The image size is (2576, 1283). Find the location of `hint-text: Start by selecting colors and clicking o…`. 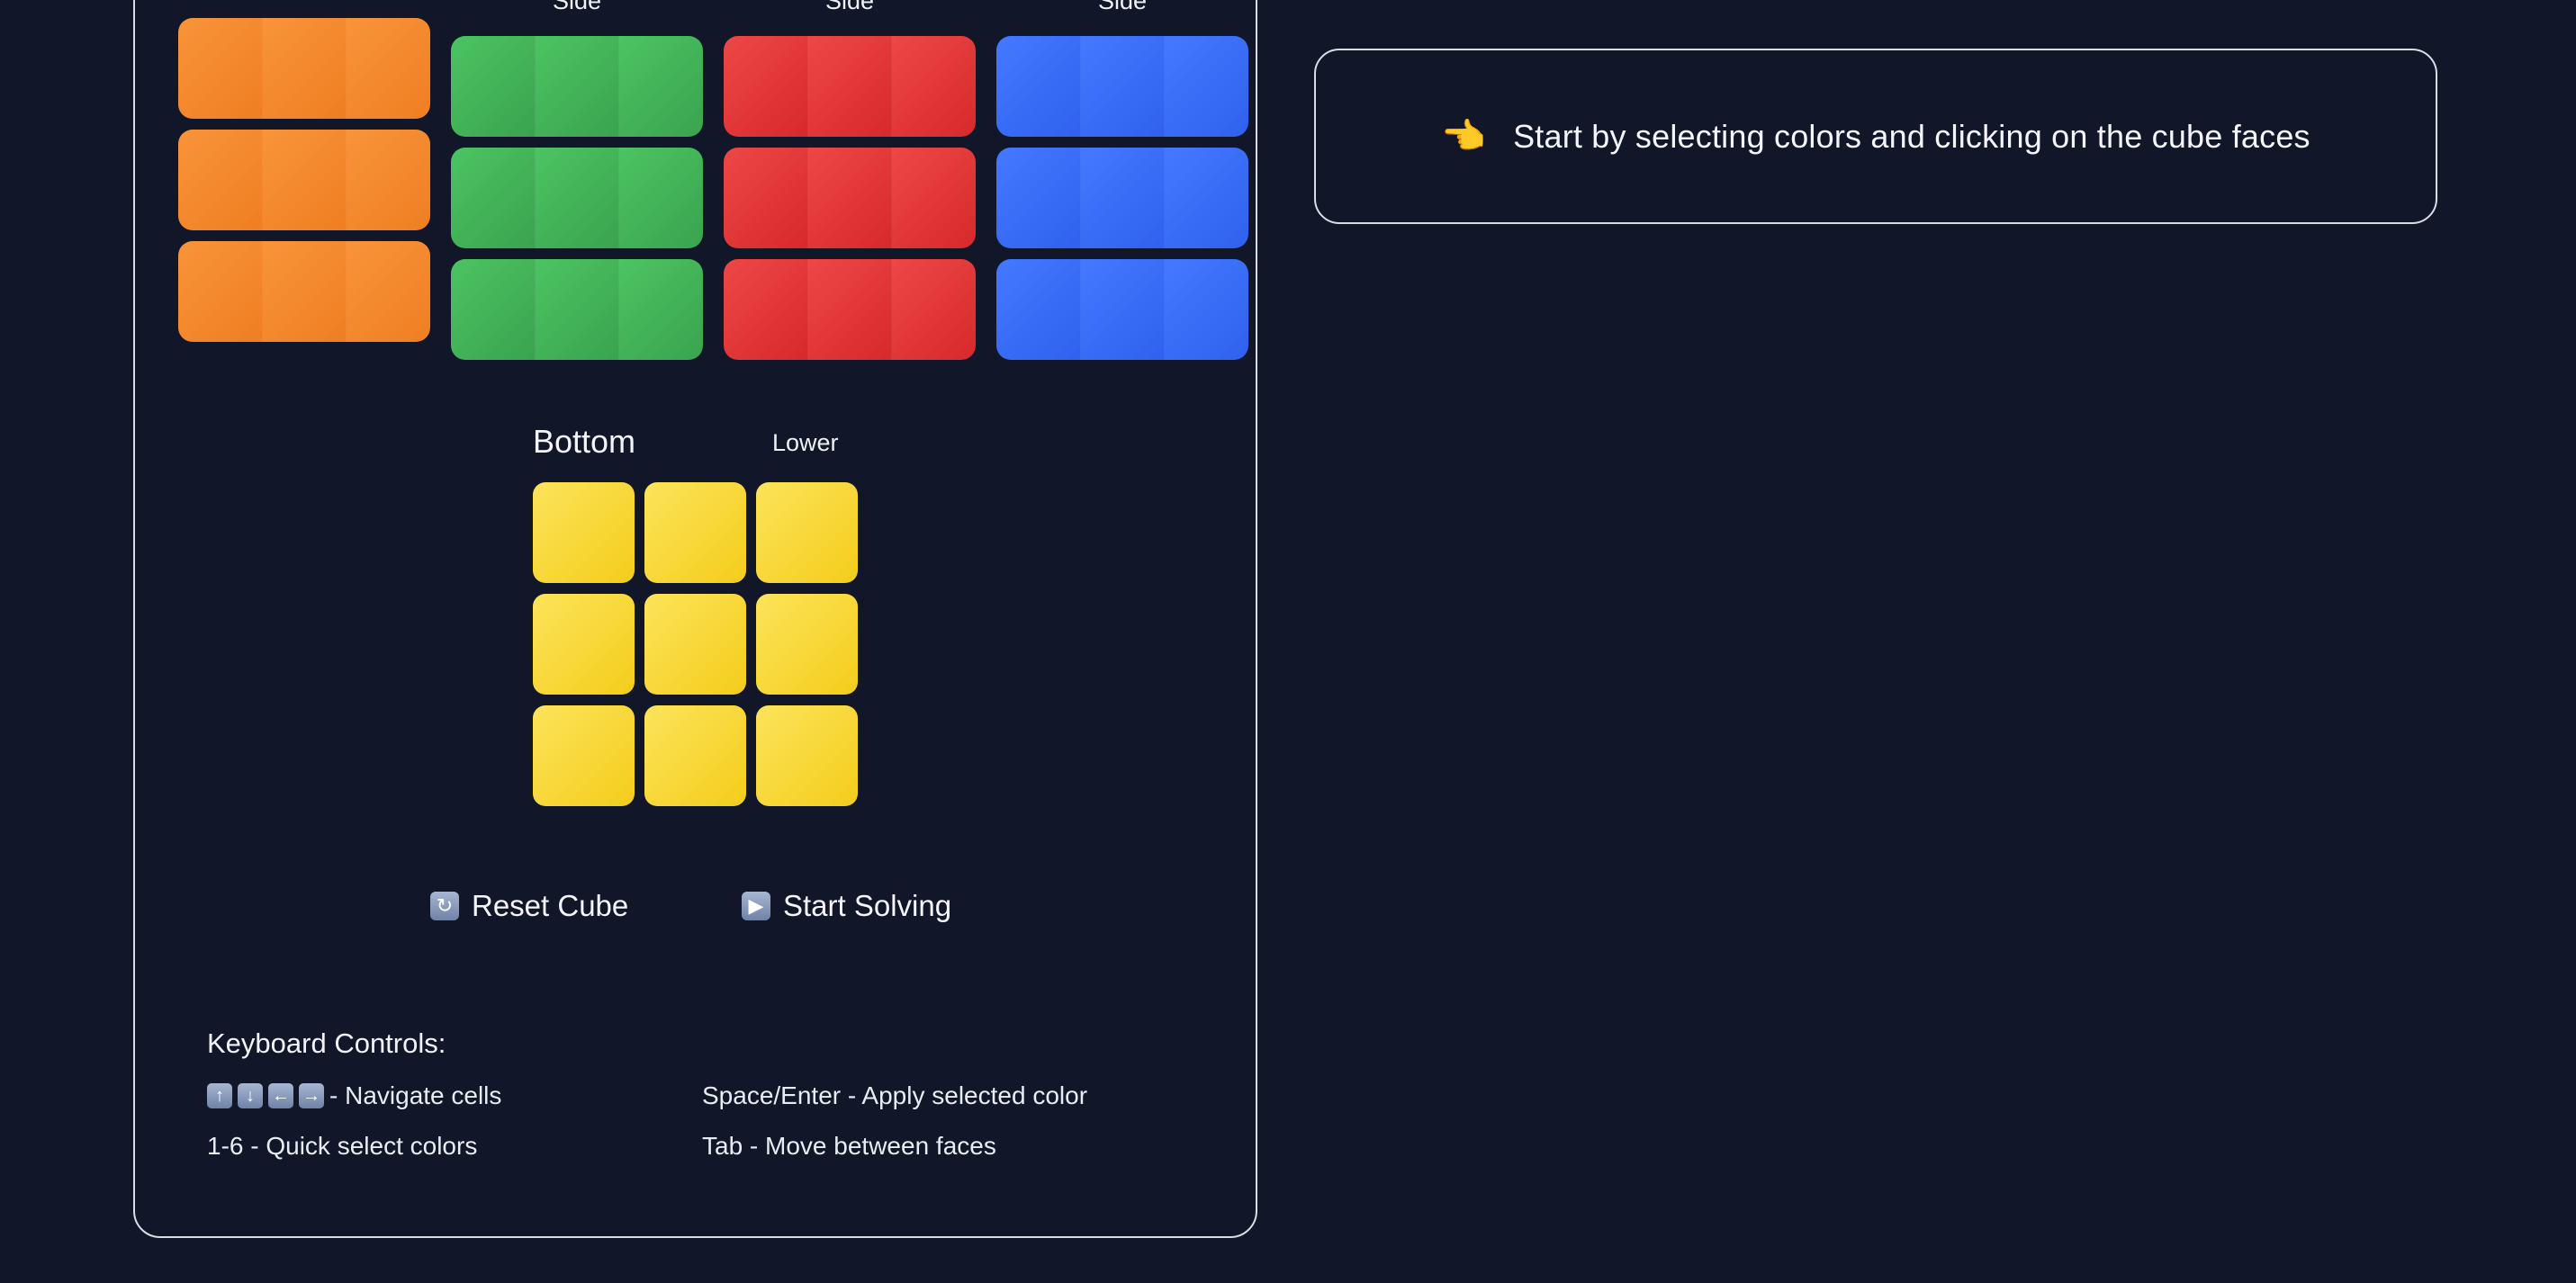

hint-text: Start by selecting colors and clicking o… is located at coordinates (1911, 136).